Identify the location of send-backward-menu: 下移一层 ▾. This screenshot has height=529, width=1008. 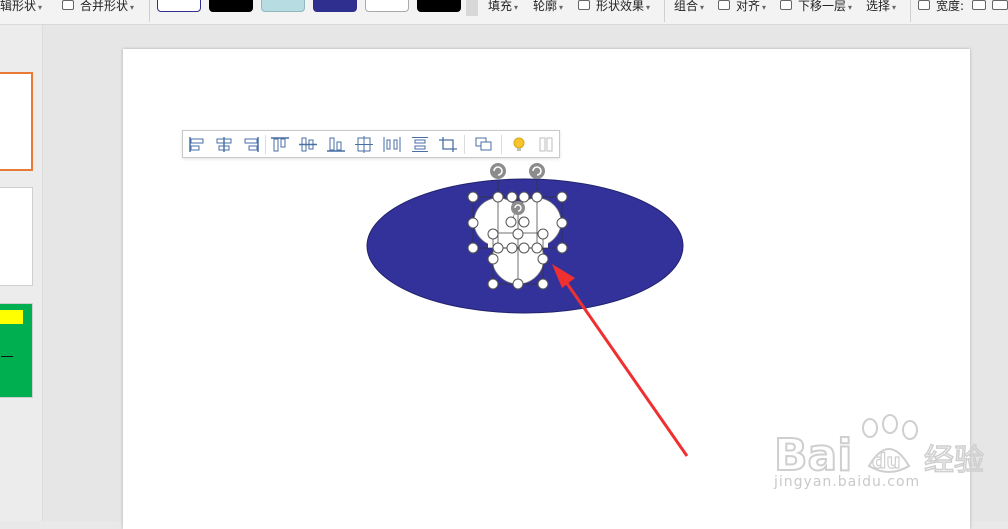
(825, 7).